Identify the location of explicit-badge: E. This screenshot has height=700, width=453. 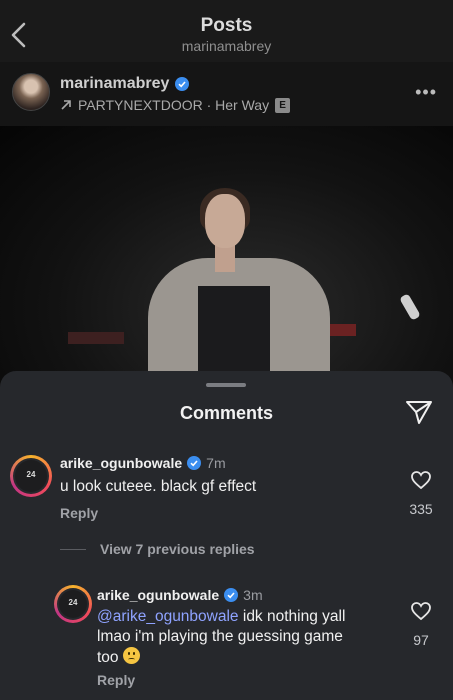
(283, 105).